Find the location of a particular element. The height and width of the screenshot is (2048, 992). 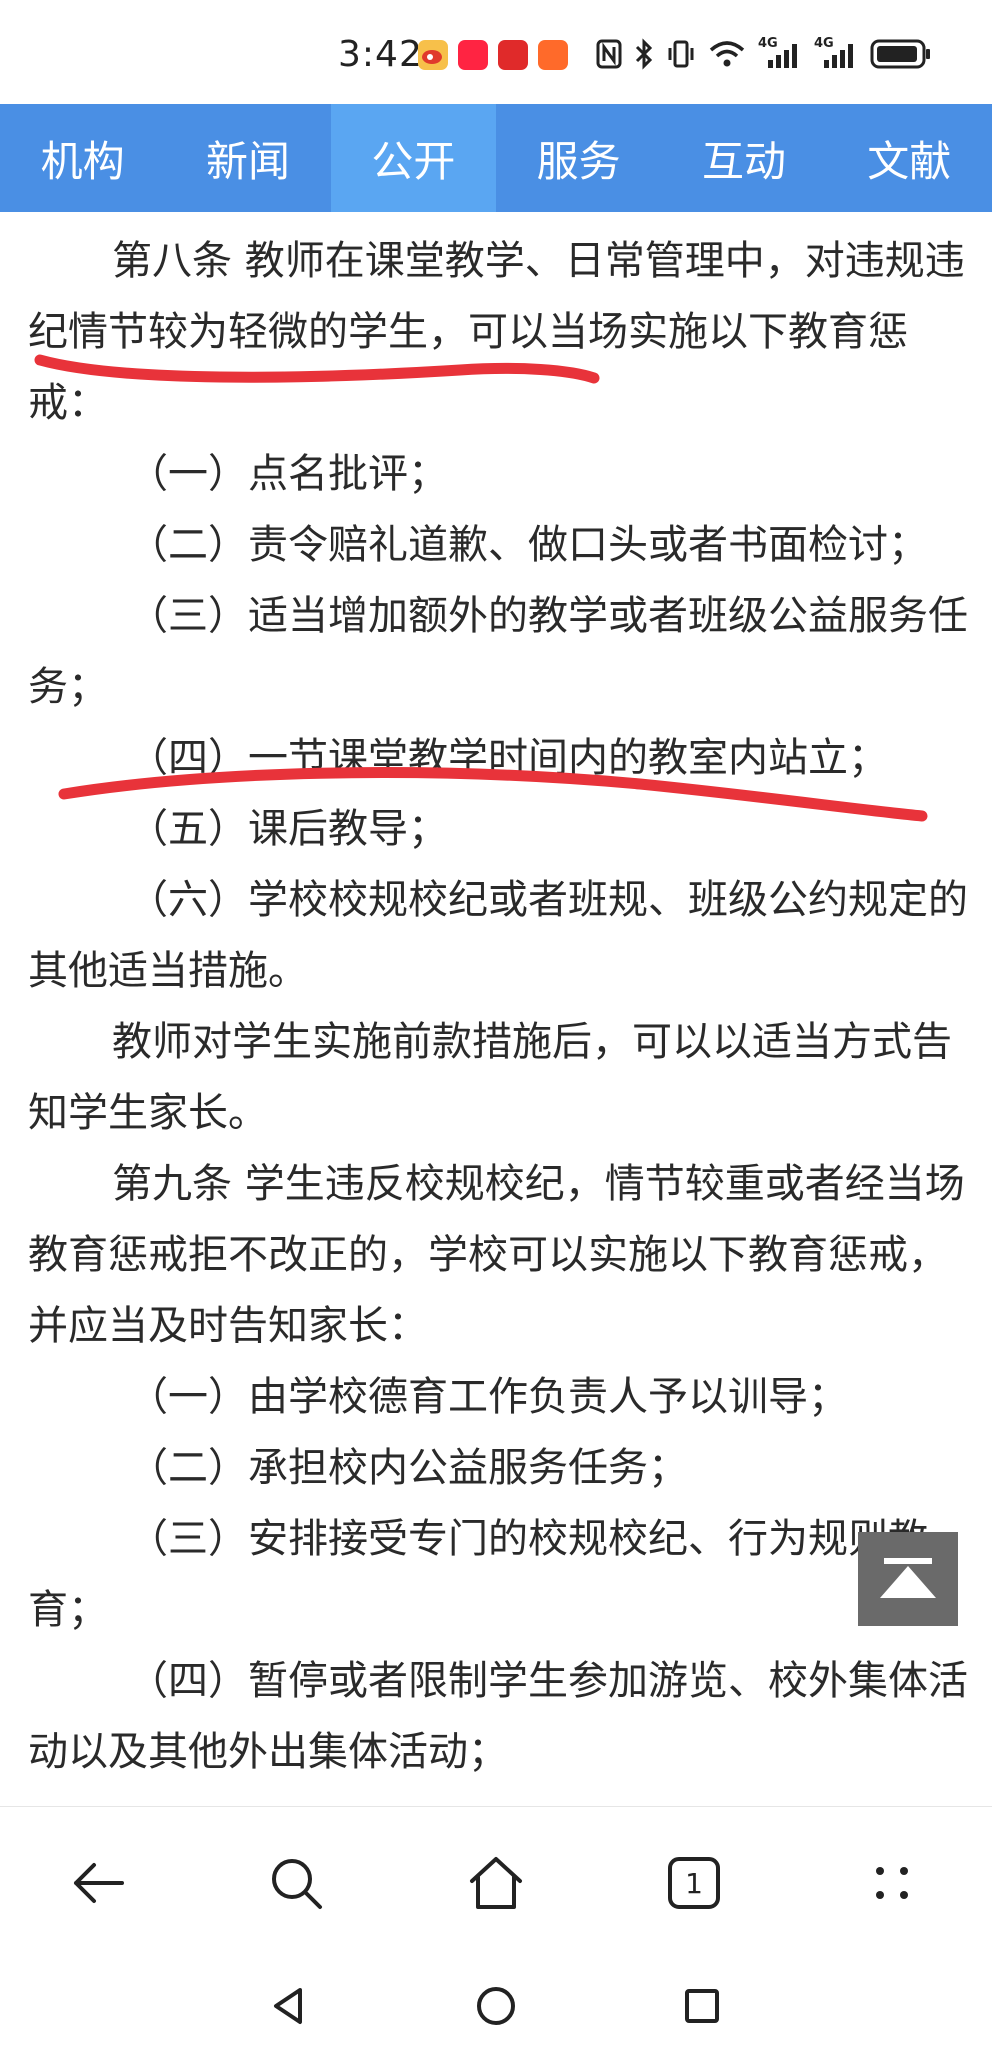

system-home-button is located at coordinates (496, 2006).